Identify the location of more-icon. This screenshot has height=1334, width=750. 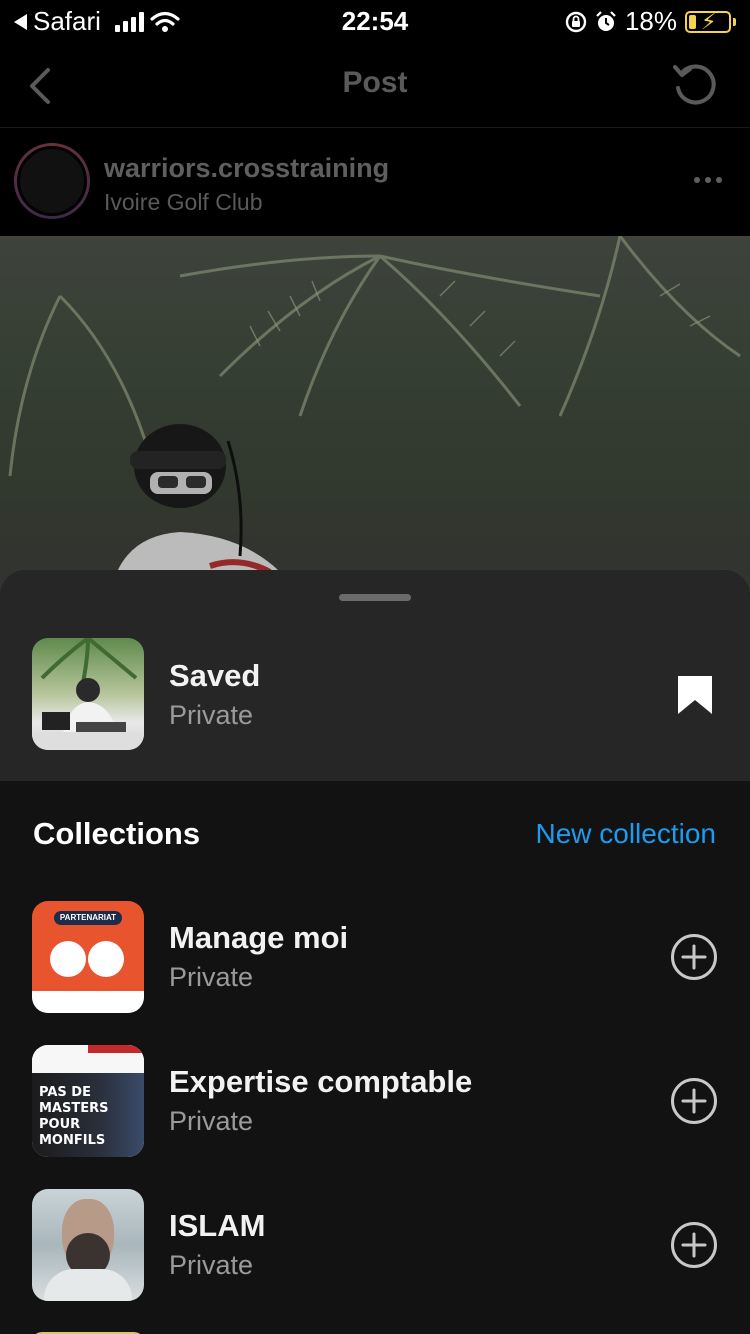
(708, 180).